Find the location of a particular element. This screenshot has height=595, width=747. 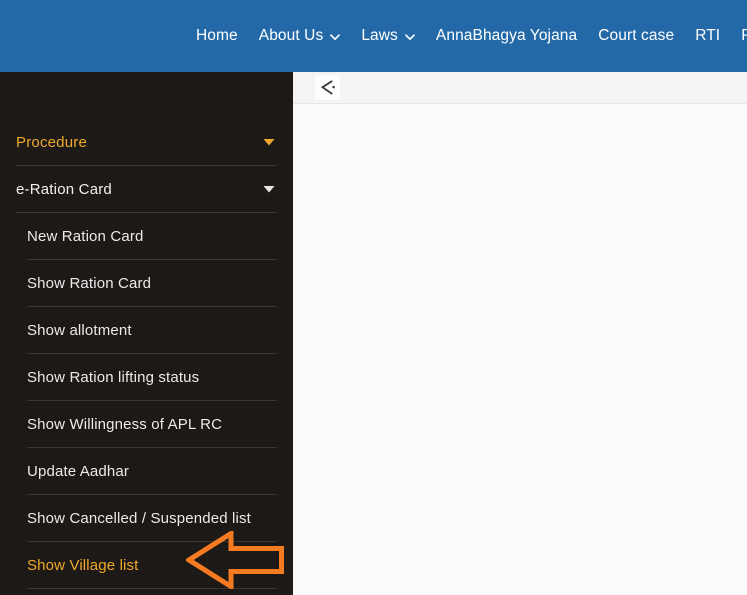

sidebar-group-label: Procedure is located at coordinates (52, 142).